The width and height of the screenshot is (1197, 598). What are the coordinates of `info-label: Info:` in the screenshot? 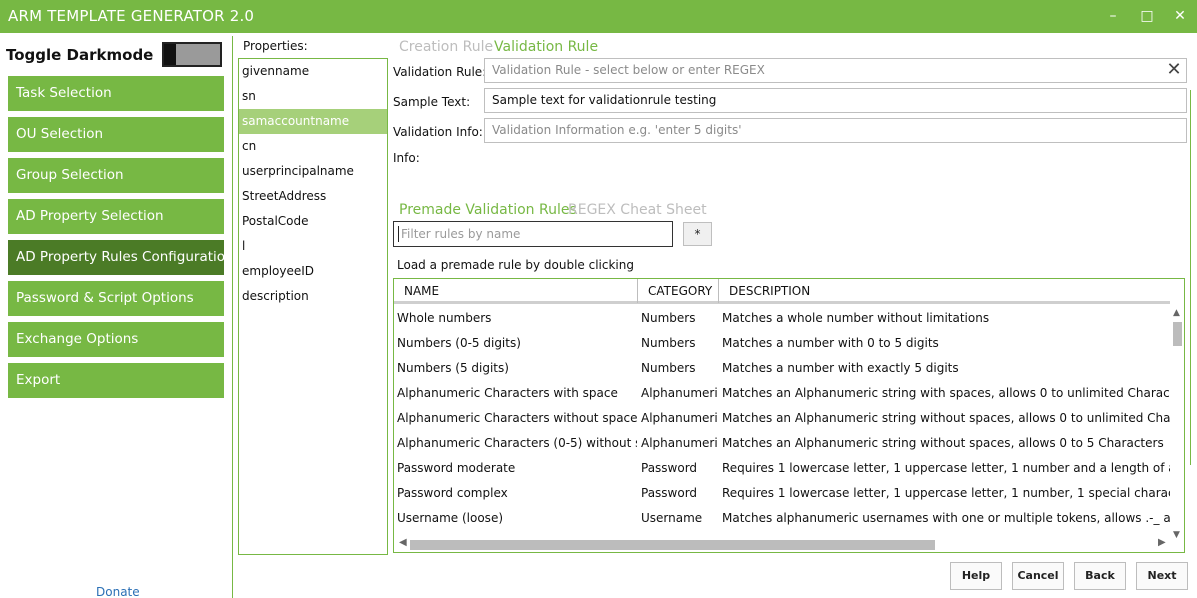 It's located at (406, 158).